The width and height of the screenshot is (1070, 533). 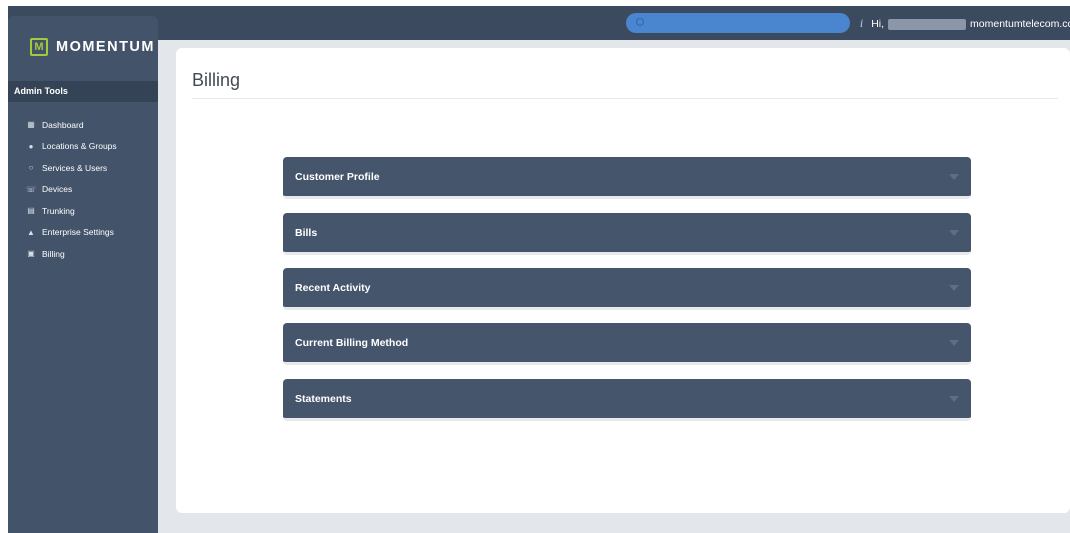 What do you see at coordinates (31, 211) in the screenshot?
I see `server-icon: ▤` at bounding box center [31, 211].